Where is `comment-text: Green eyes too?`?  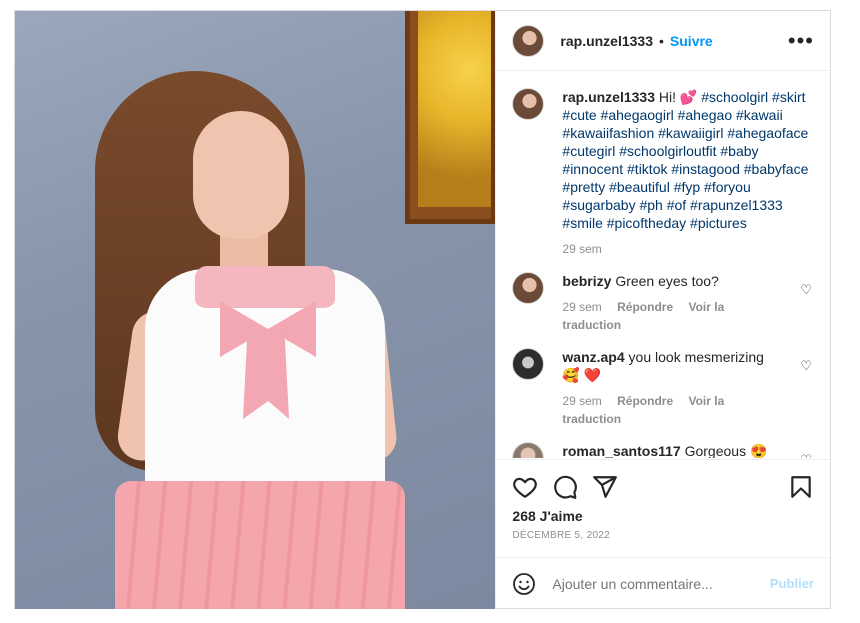 comment-text: Green eyes too? is located at coordinates (667, 281).